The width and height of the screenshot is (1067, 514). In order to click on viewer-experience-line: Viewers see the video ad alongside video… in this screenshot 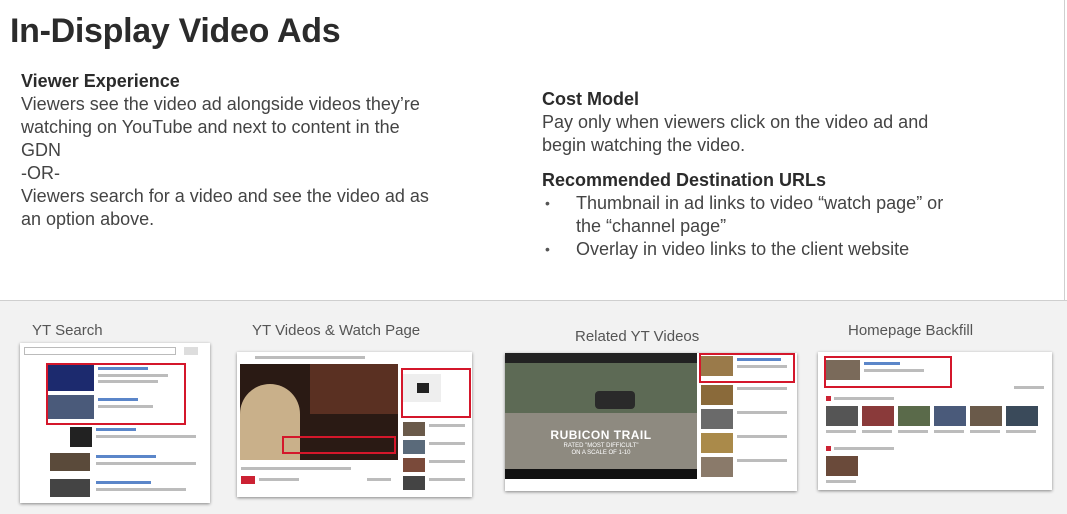, I will do `click(220, 104)`.